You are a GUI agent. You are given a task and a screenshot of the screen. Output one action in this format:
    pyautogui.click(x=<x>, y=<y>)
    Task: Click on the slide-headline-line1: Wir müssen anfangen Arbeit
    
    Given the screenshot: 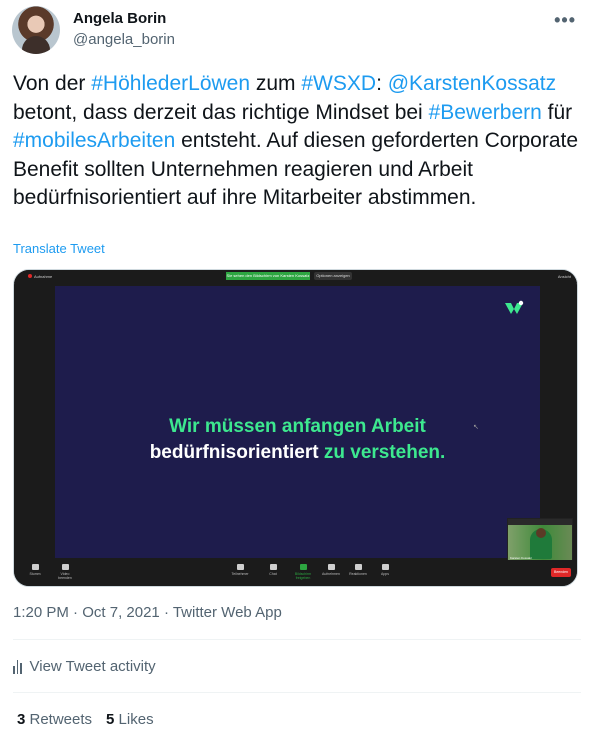 What is the action you would take?
    pyautogui.click(x=297, y=426)
    